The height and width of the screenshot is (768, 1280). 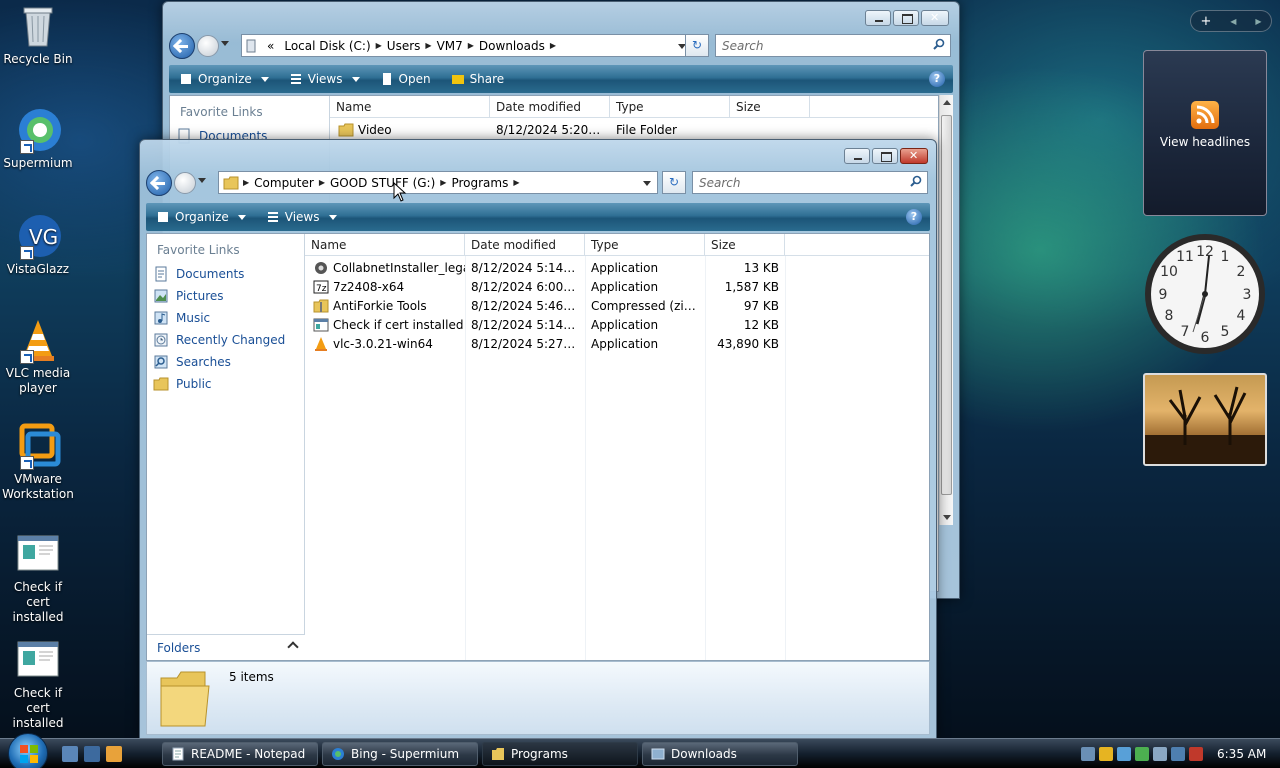 What do you see at coordinates (38, 577) in the screenshot?
I see `desktop-icon-check-cert-1: Check if cert installed` at bounding box center [38, 577].